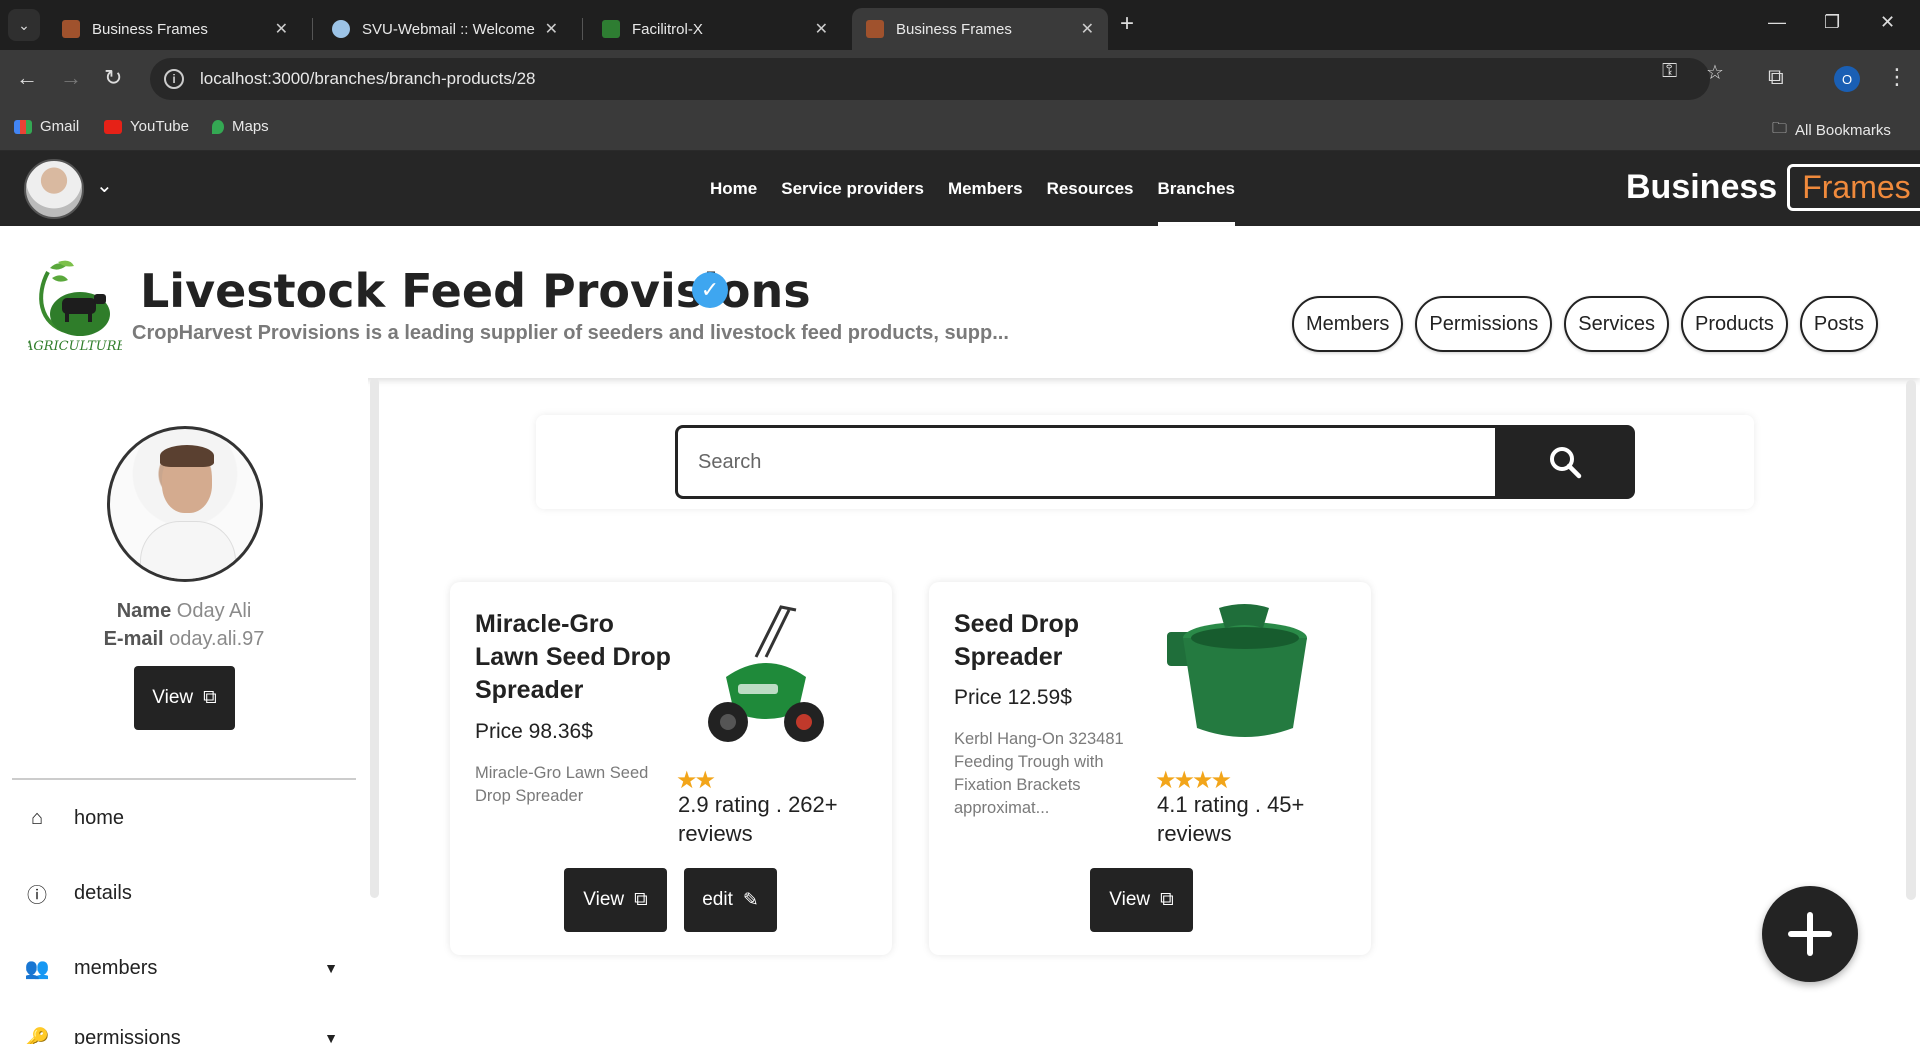 The height and width of the screenshot is (1044, 1920). What do you see at coordinates (184, 893) in the screenshot?
I see `sidebar-item-details: ⓘ details` at bounding box center [184, 893].